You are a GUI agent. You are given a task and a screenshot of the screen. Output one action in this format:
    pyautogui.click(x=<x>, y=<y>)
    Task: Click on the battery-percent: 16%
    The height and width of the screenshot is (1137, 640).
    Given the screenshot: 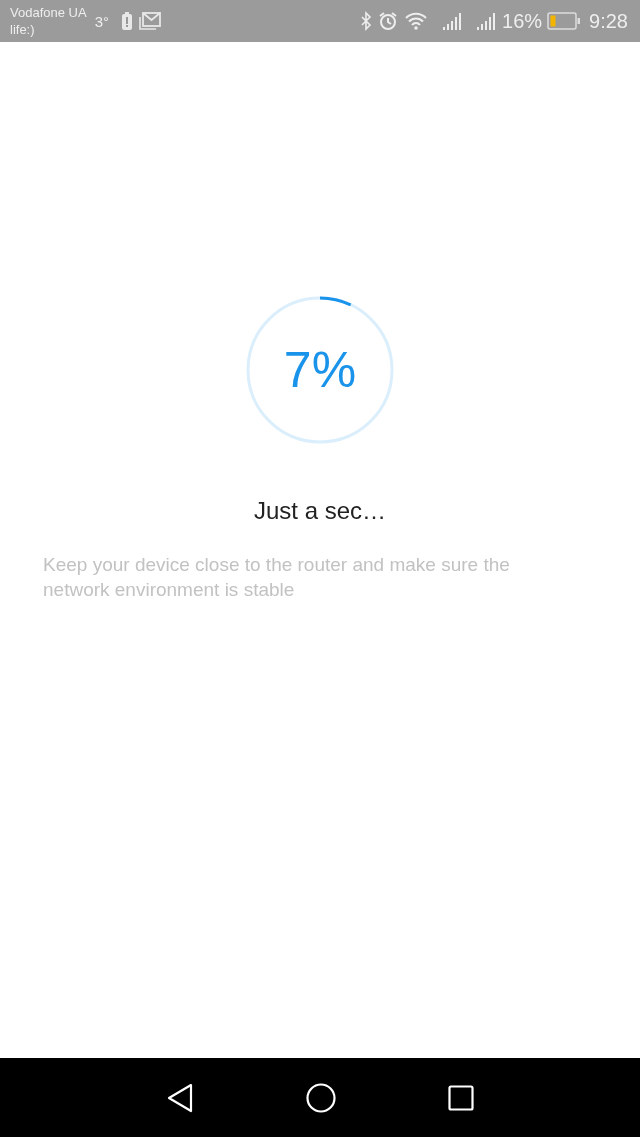 What is the action you would take?
    pyautogui.click(x=522, y=21)
    